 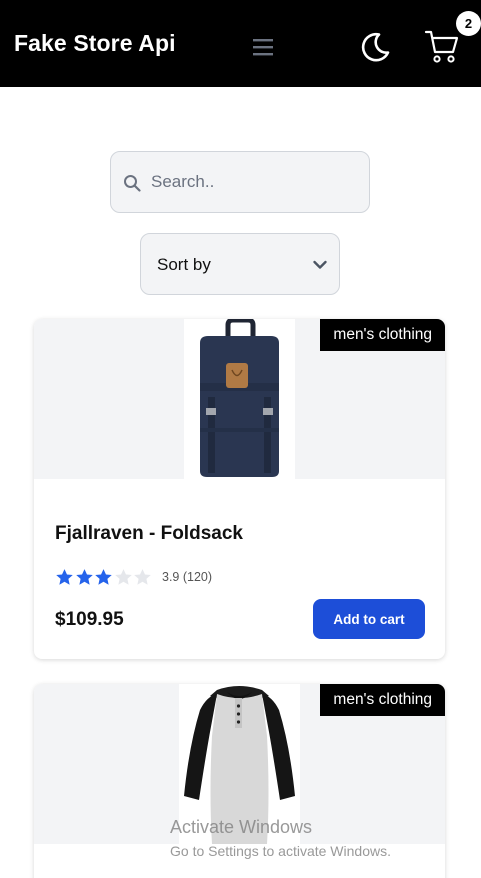 I want to click on raglan-shirt-image, so click(x=239, y=764).